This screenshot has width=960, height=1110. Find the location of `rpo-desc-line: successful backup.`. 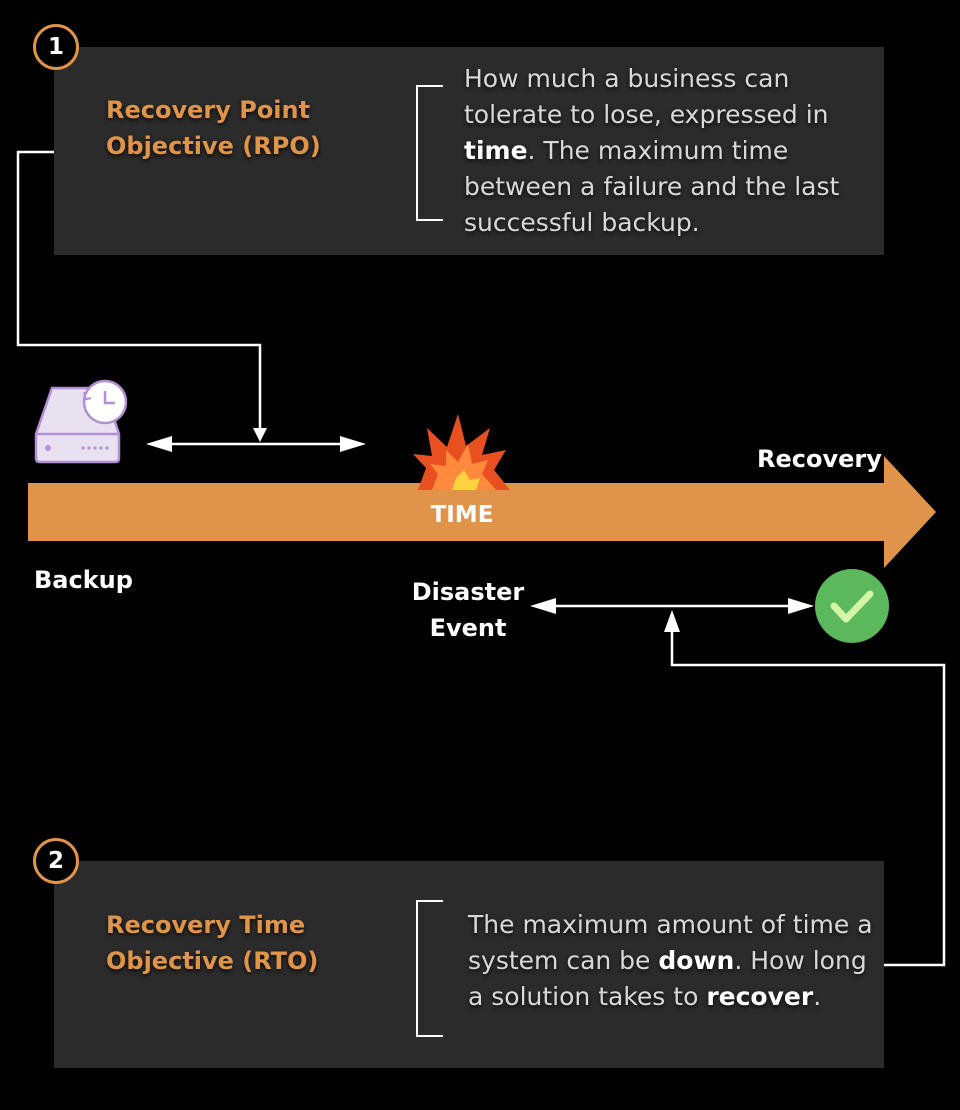

rpo-desc-line: successful backup. is located at coordinates (582, 222).